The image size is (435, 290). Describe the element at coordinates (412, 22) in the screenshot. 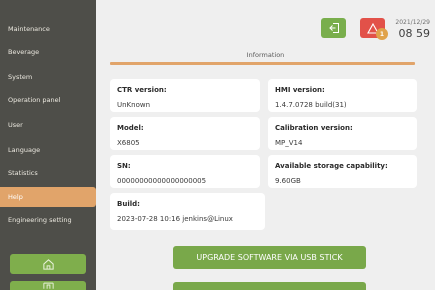

I see `date-display: 2021/12/29` at that location.